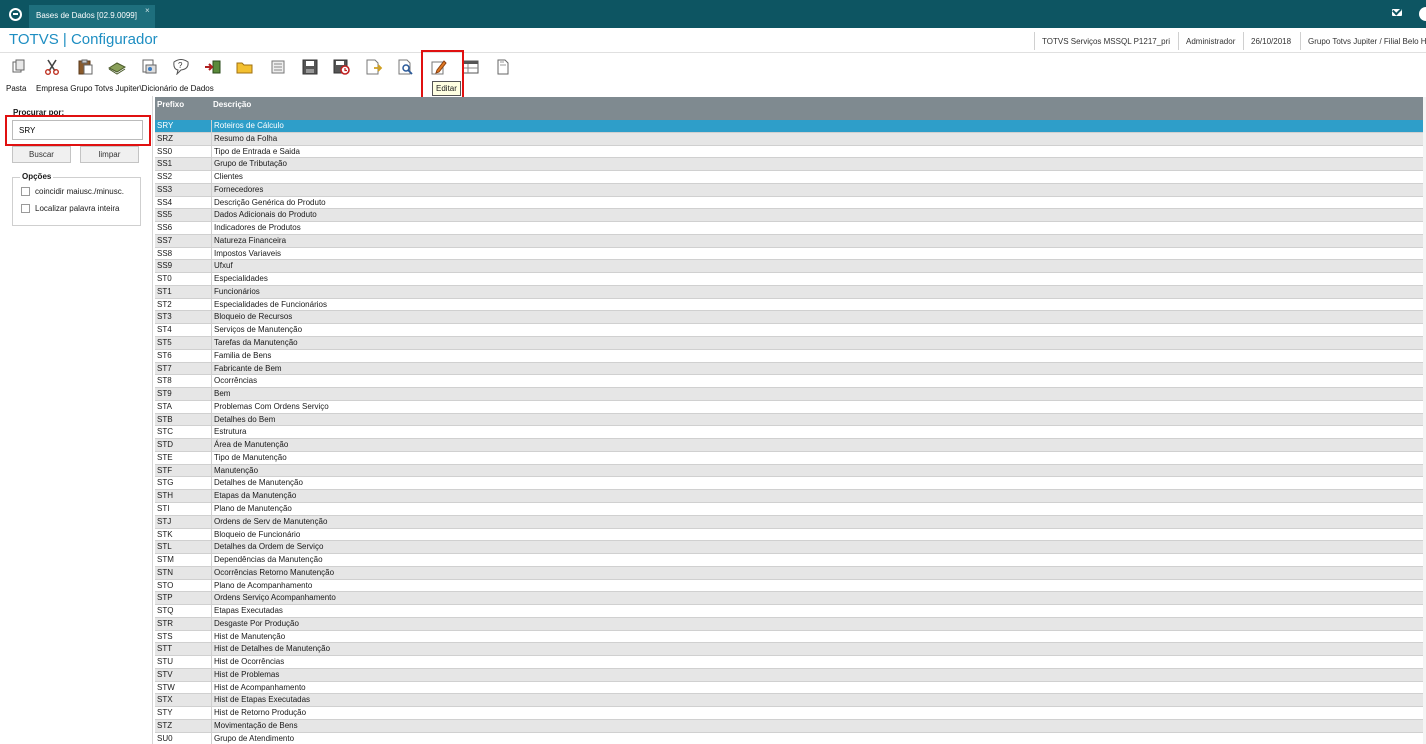 This screenshot has height=744, width=1426. What do you see at coordinates (278, 67) in the screenshot?
I see `list-icon` at bounding box center [278, 67].